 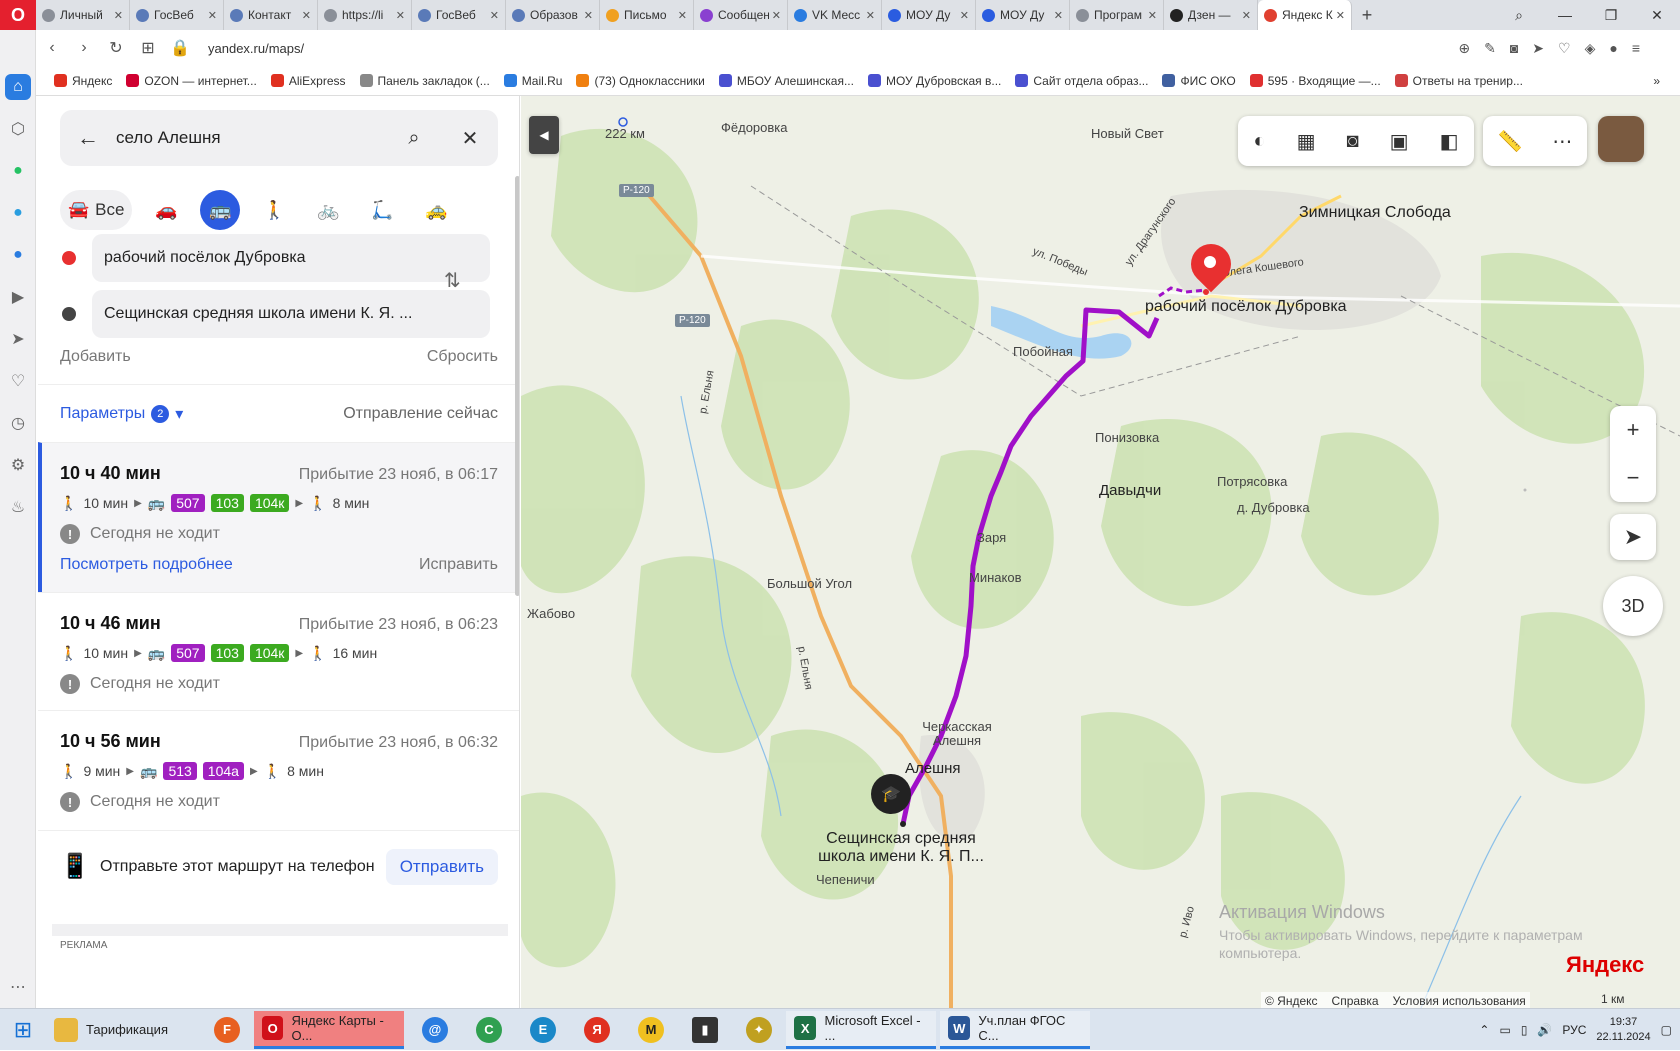 I want to click on network-icon: ▭, so click(x=1504, y=1030).